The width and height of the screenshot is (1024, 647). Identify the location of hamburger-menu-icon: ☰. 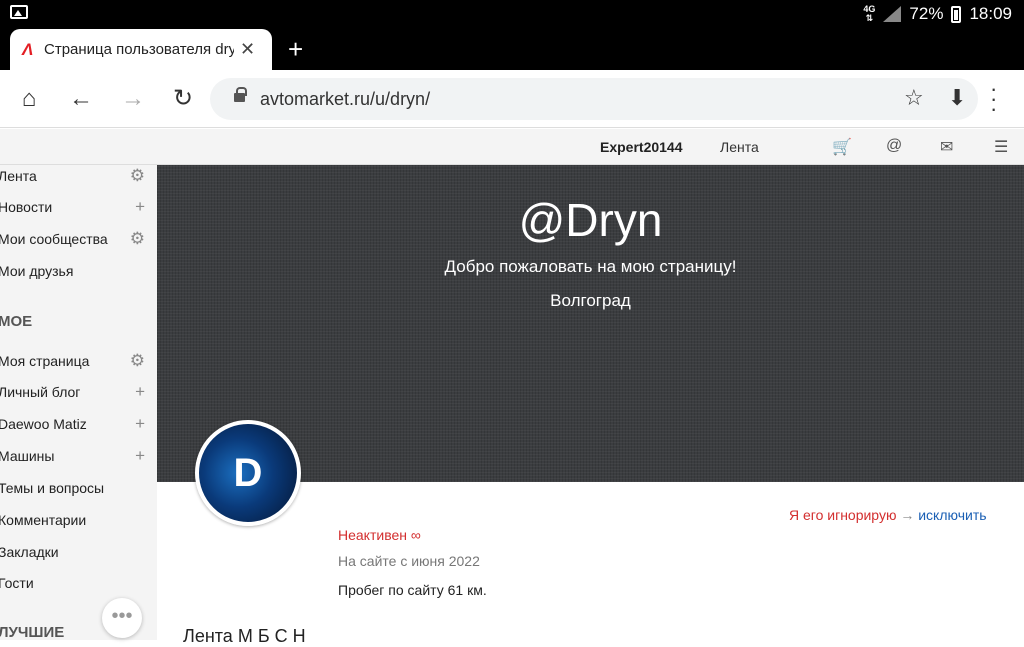
(1001, 147).